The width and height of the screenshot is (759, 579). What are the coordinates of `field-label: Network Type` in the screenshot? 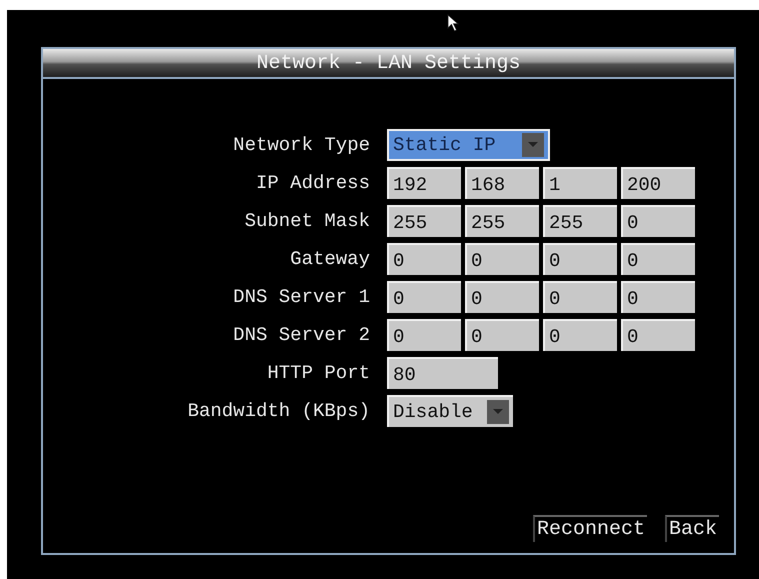 It's located at (301, 145).